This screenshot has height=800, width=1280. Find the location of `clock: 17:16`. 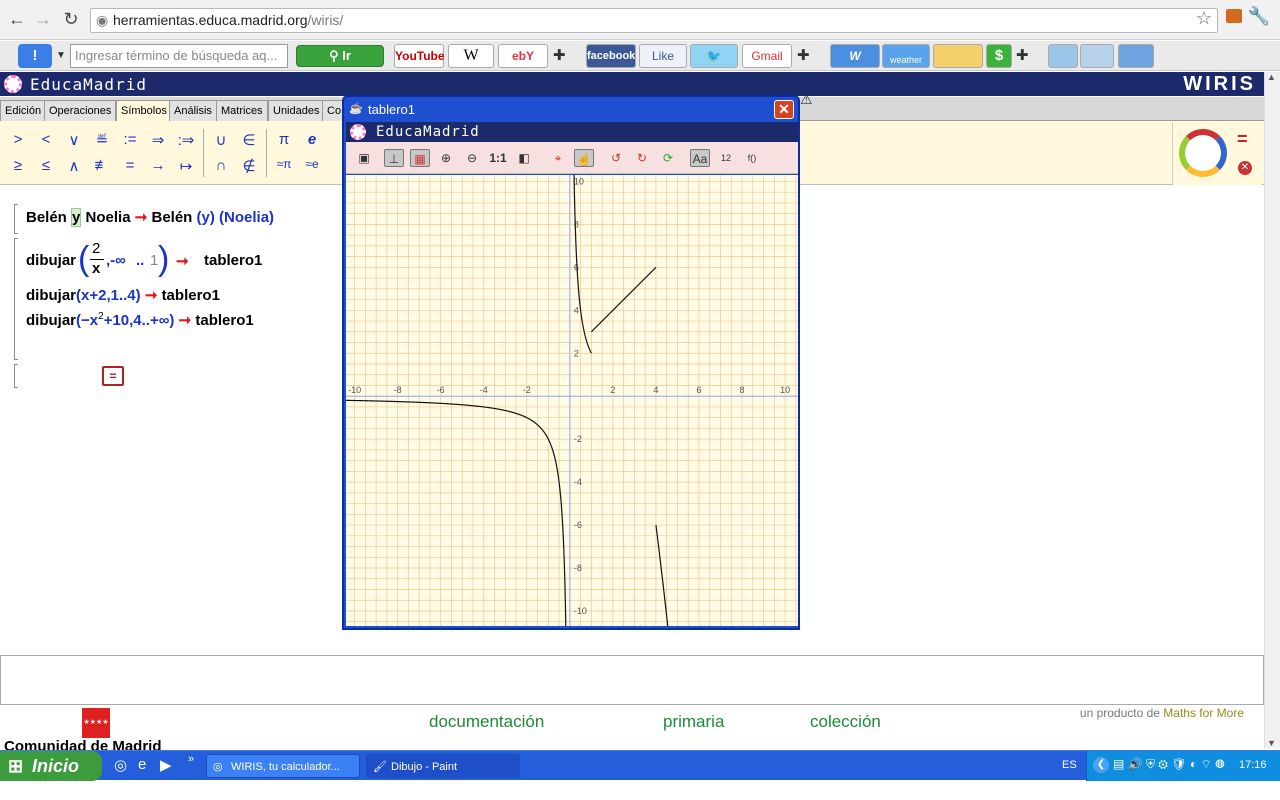

clock: 17:16 is located at coordinates (1253, 765).